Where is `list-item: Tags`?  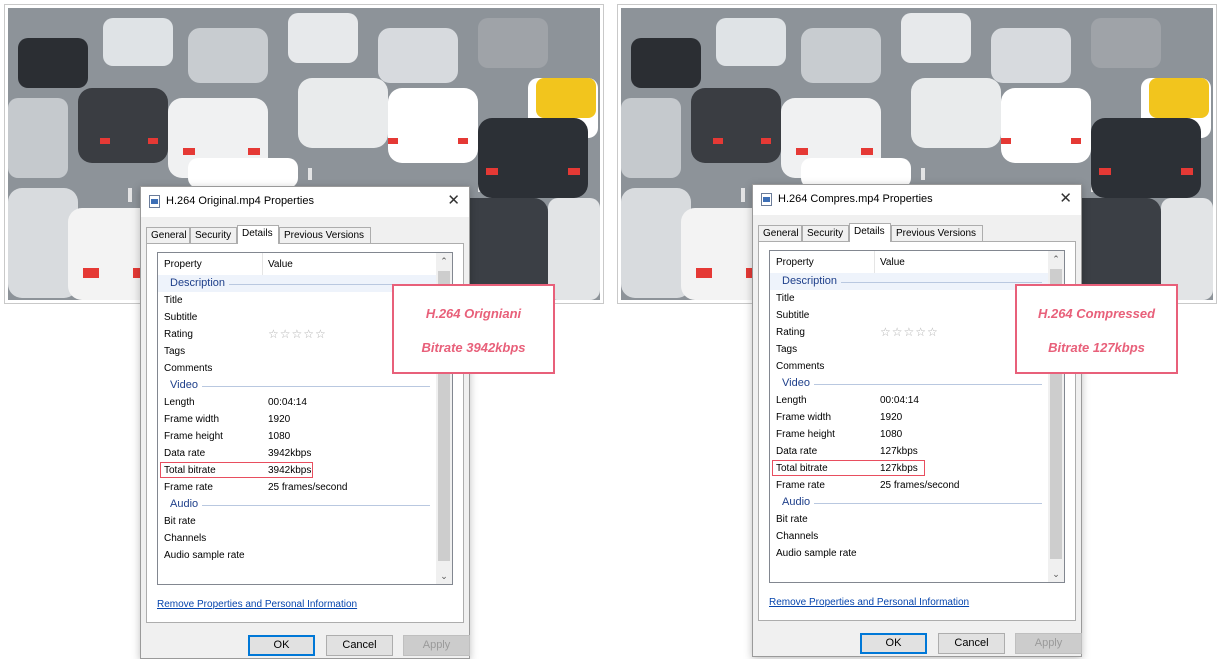
list-item: Tags is located at coordinates (909, 349).